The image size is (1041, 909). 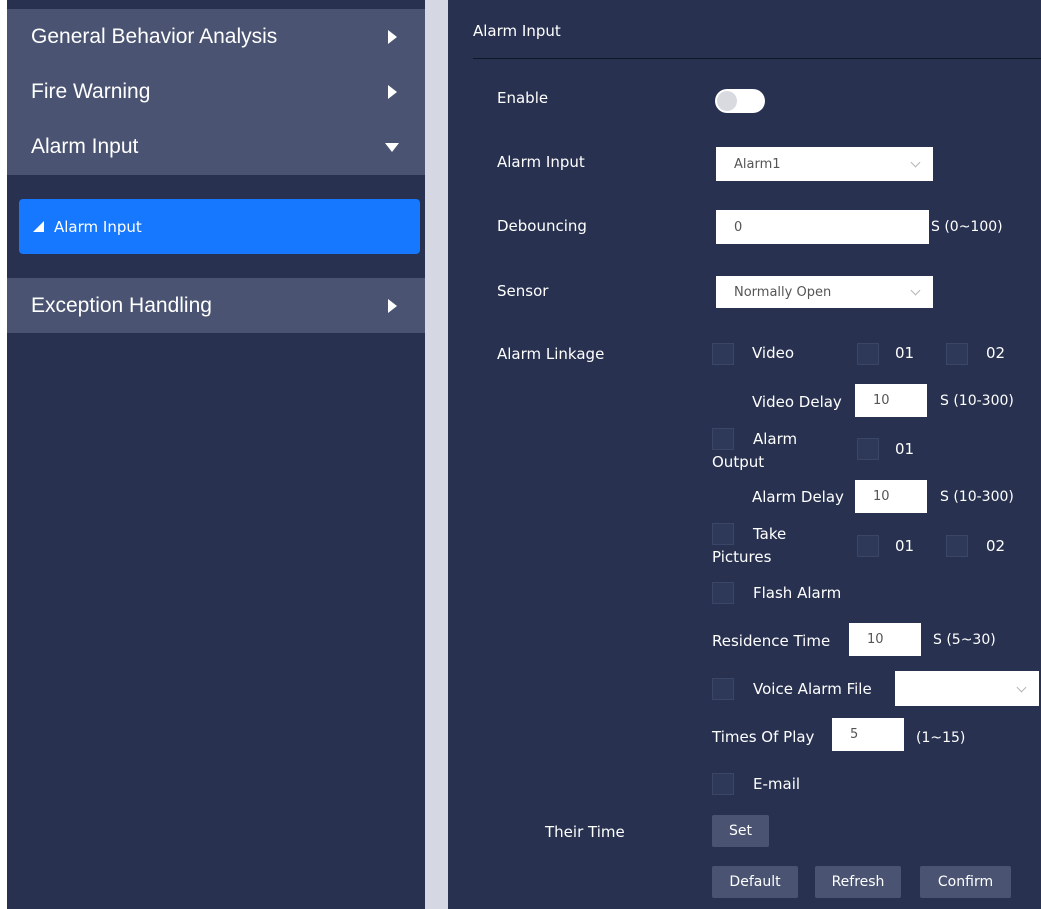 I want to click on sidebar-item-label: Exception Handling, so click(x=121, y=305).